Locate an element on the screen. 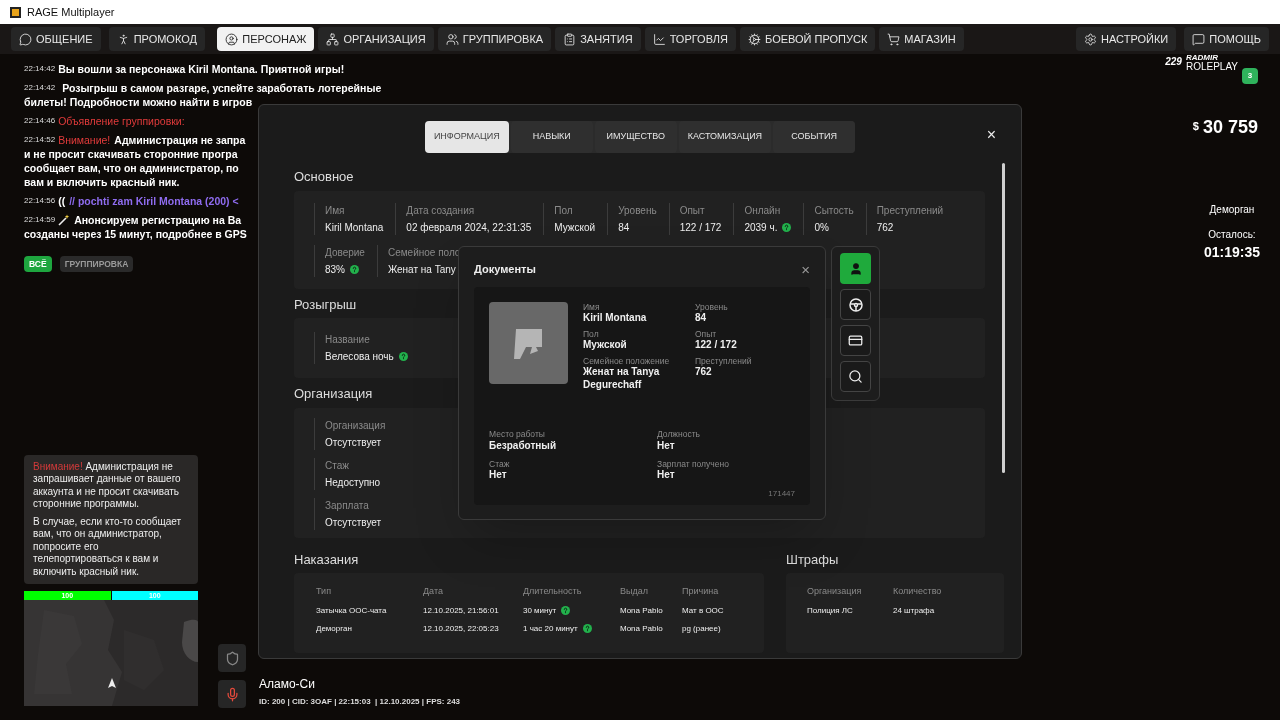 Image resolution: width=1280 pixels, height=720 pixels. shield-icon is located at coordinates (232, 658).